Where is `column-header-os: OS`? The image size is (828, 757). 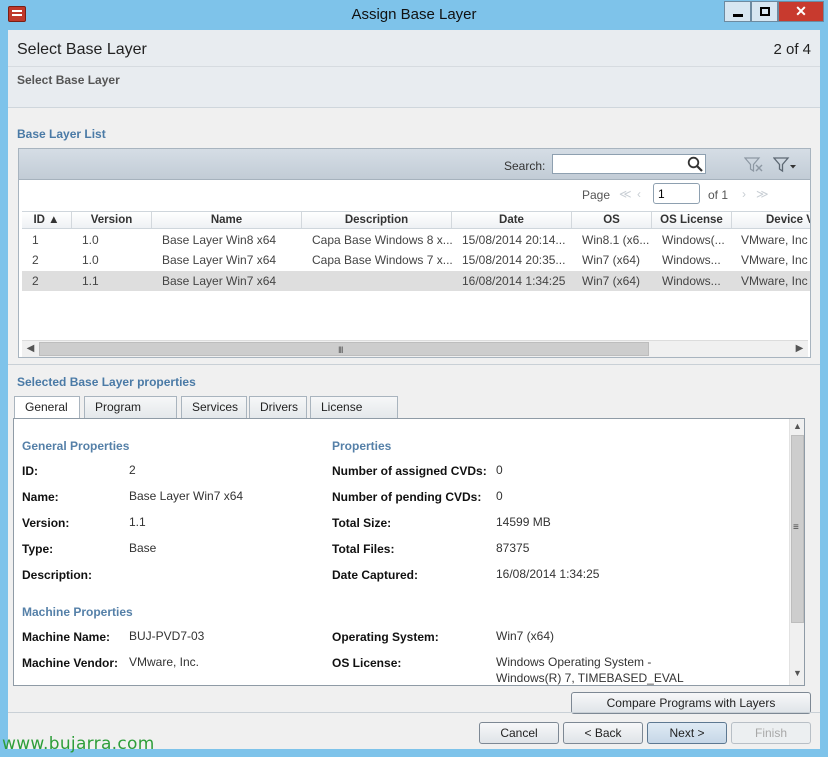
column-header-os: OS is located at coordinates (612, 220).